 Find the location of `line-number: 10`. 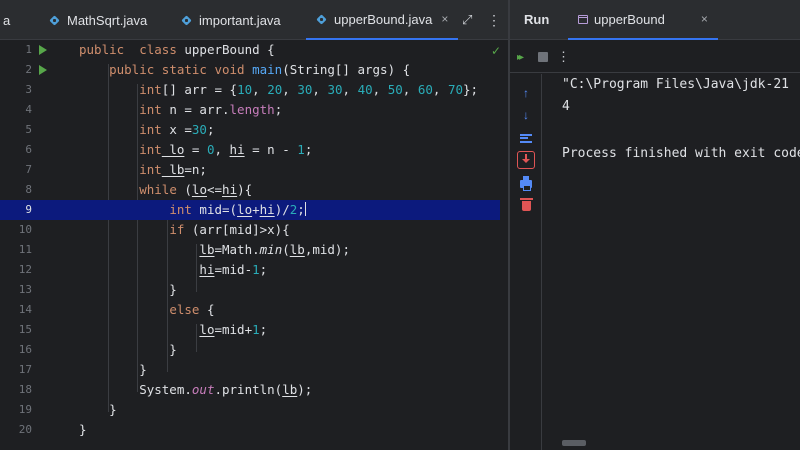

line-number: 10 is located at coordinates (16, 230).